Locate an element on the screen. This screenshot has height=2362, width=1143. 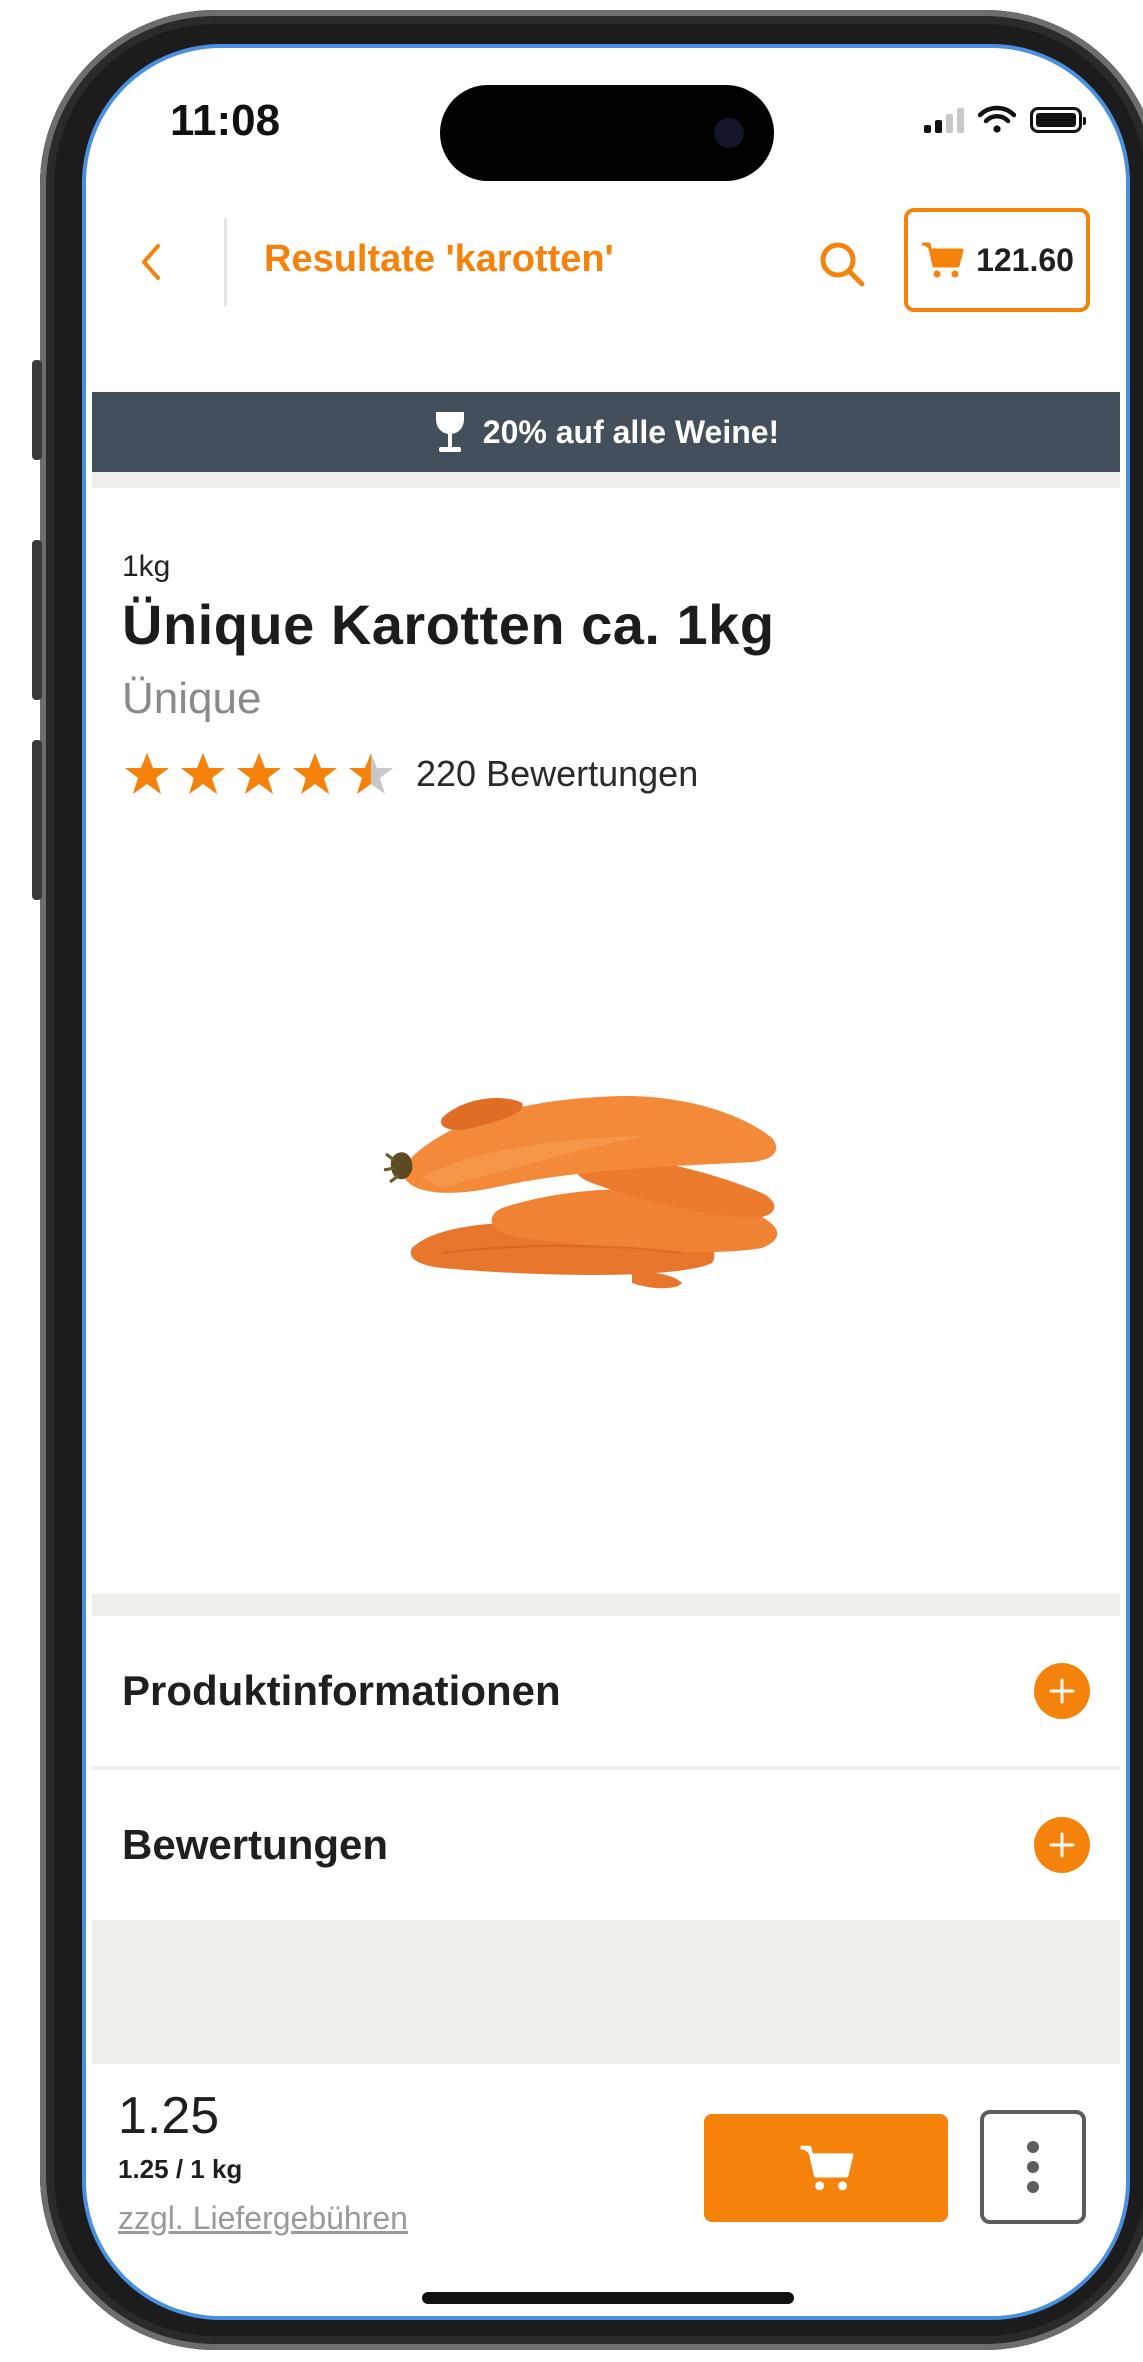
cart-total: 121.60 is located at coordinates (1025, 259).